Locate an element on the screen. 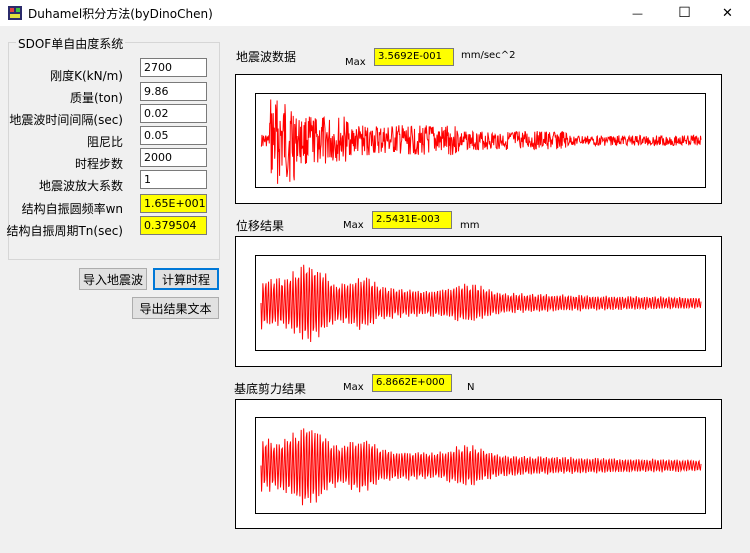 This screenshot has width=750, height=553. mass-input: 9.86 is located at coordinates (173, 91).